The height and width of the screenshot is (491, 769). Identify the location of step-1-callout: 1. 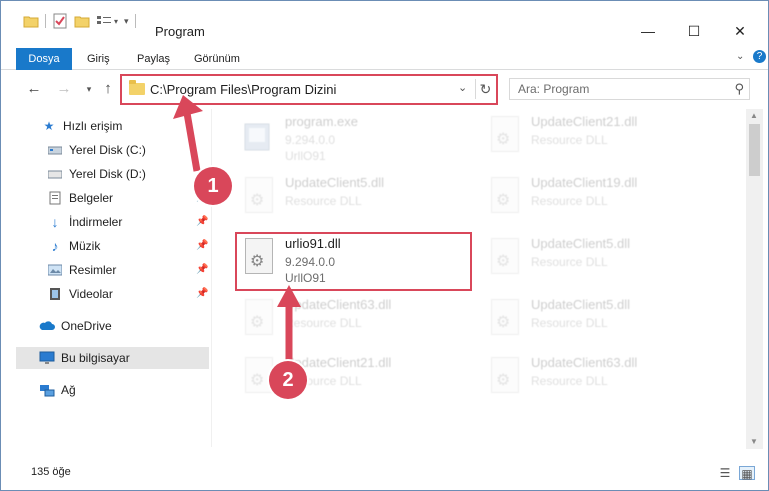
(213, 186).